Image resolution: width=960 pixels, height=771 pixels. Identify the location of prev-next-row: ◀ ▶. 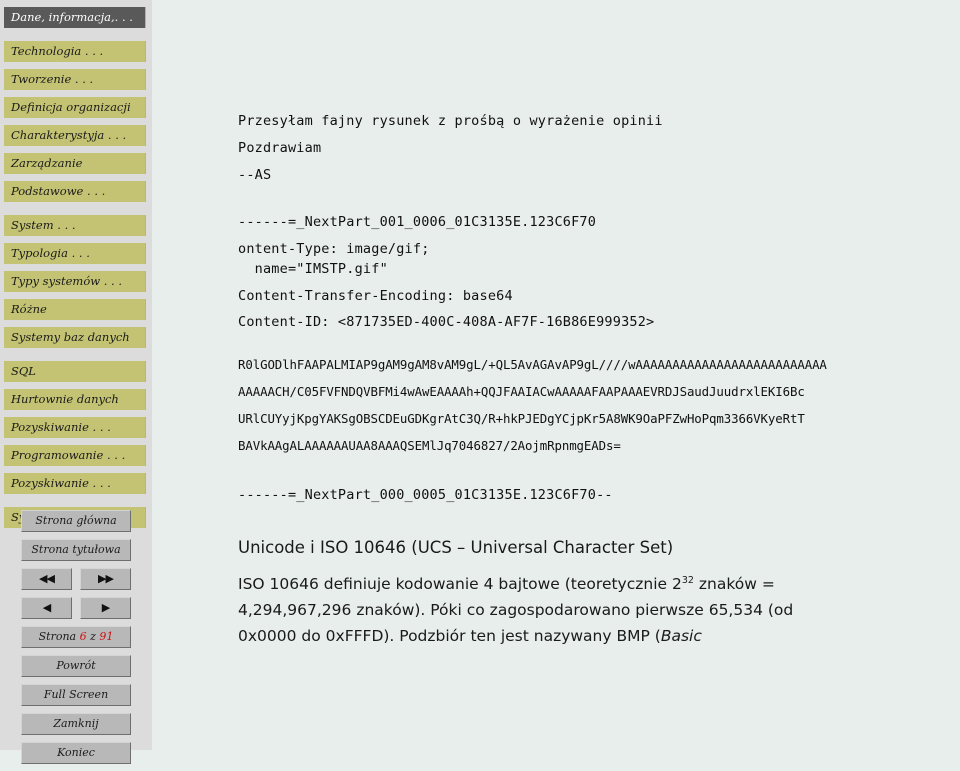
(76, 608).